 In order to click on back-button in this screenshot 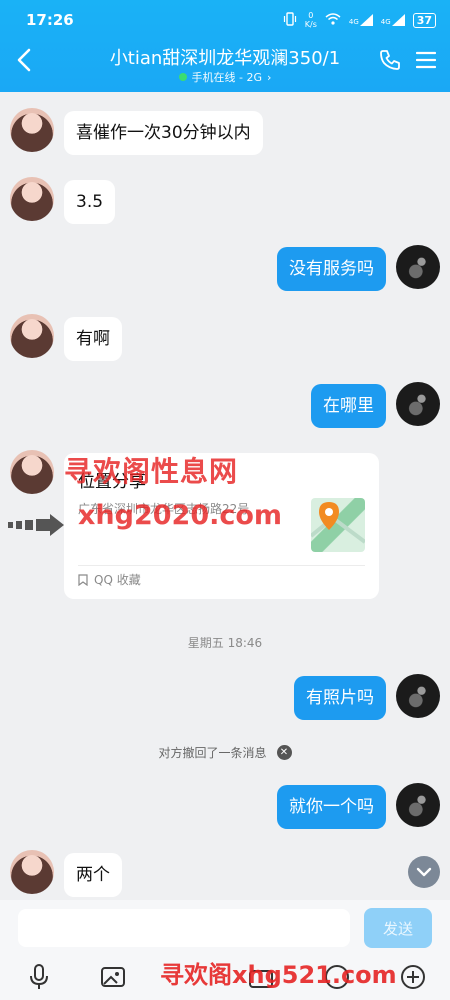, I will do `click(24, 60)`.